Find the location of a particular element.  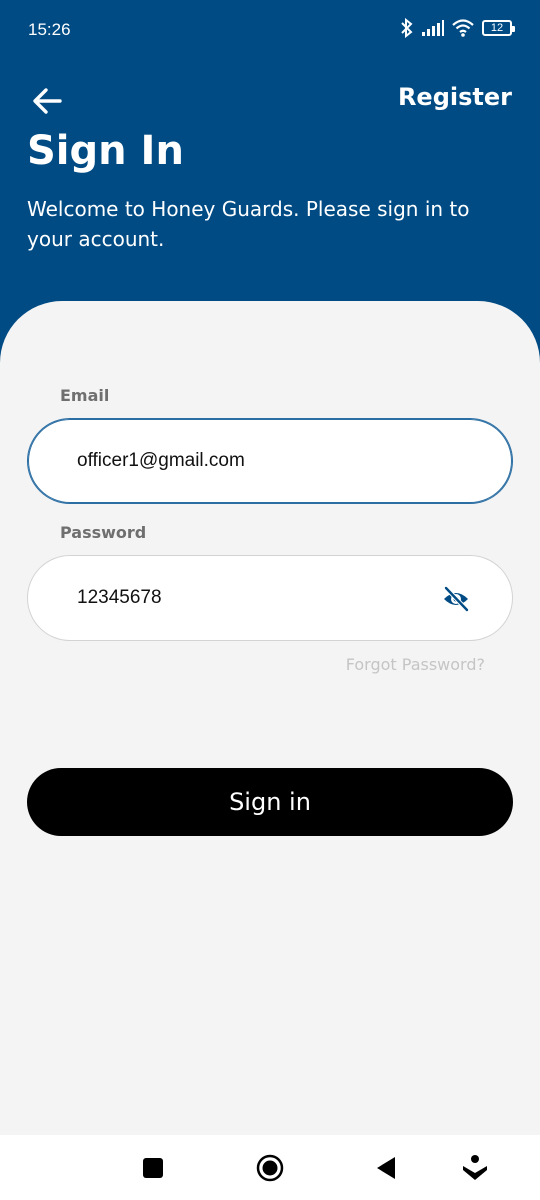

password-label: Password is located at coordinates (103, 532).